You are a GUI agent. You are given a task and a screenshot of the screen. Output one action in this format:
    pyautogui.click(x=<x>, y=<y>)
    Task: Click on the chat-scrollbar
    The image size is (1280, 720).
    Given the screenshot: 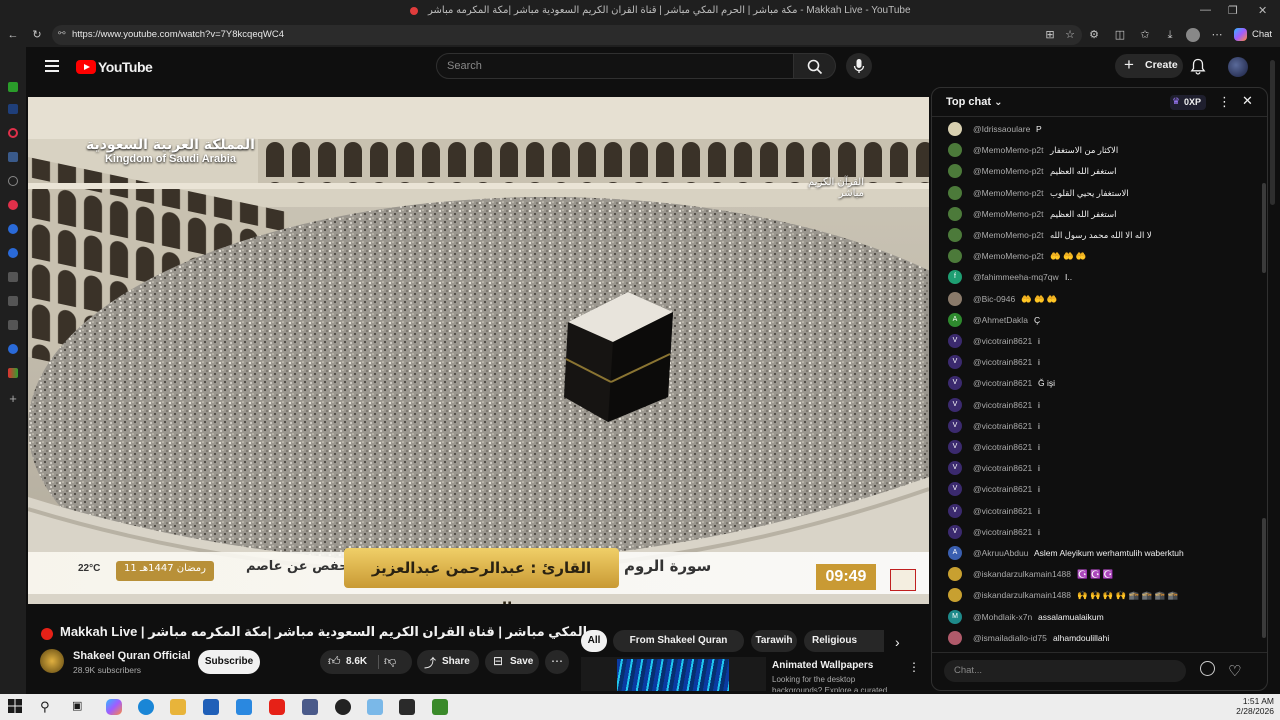 What is the action you would take?
    pyautogui.click(x=1264, y=228)
    